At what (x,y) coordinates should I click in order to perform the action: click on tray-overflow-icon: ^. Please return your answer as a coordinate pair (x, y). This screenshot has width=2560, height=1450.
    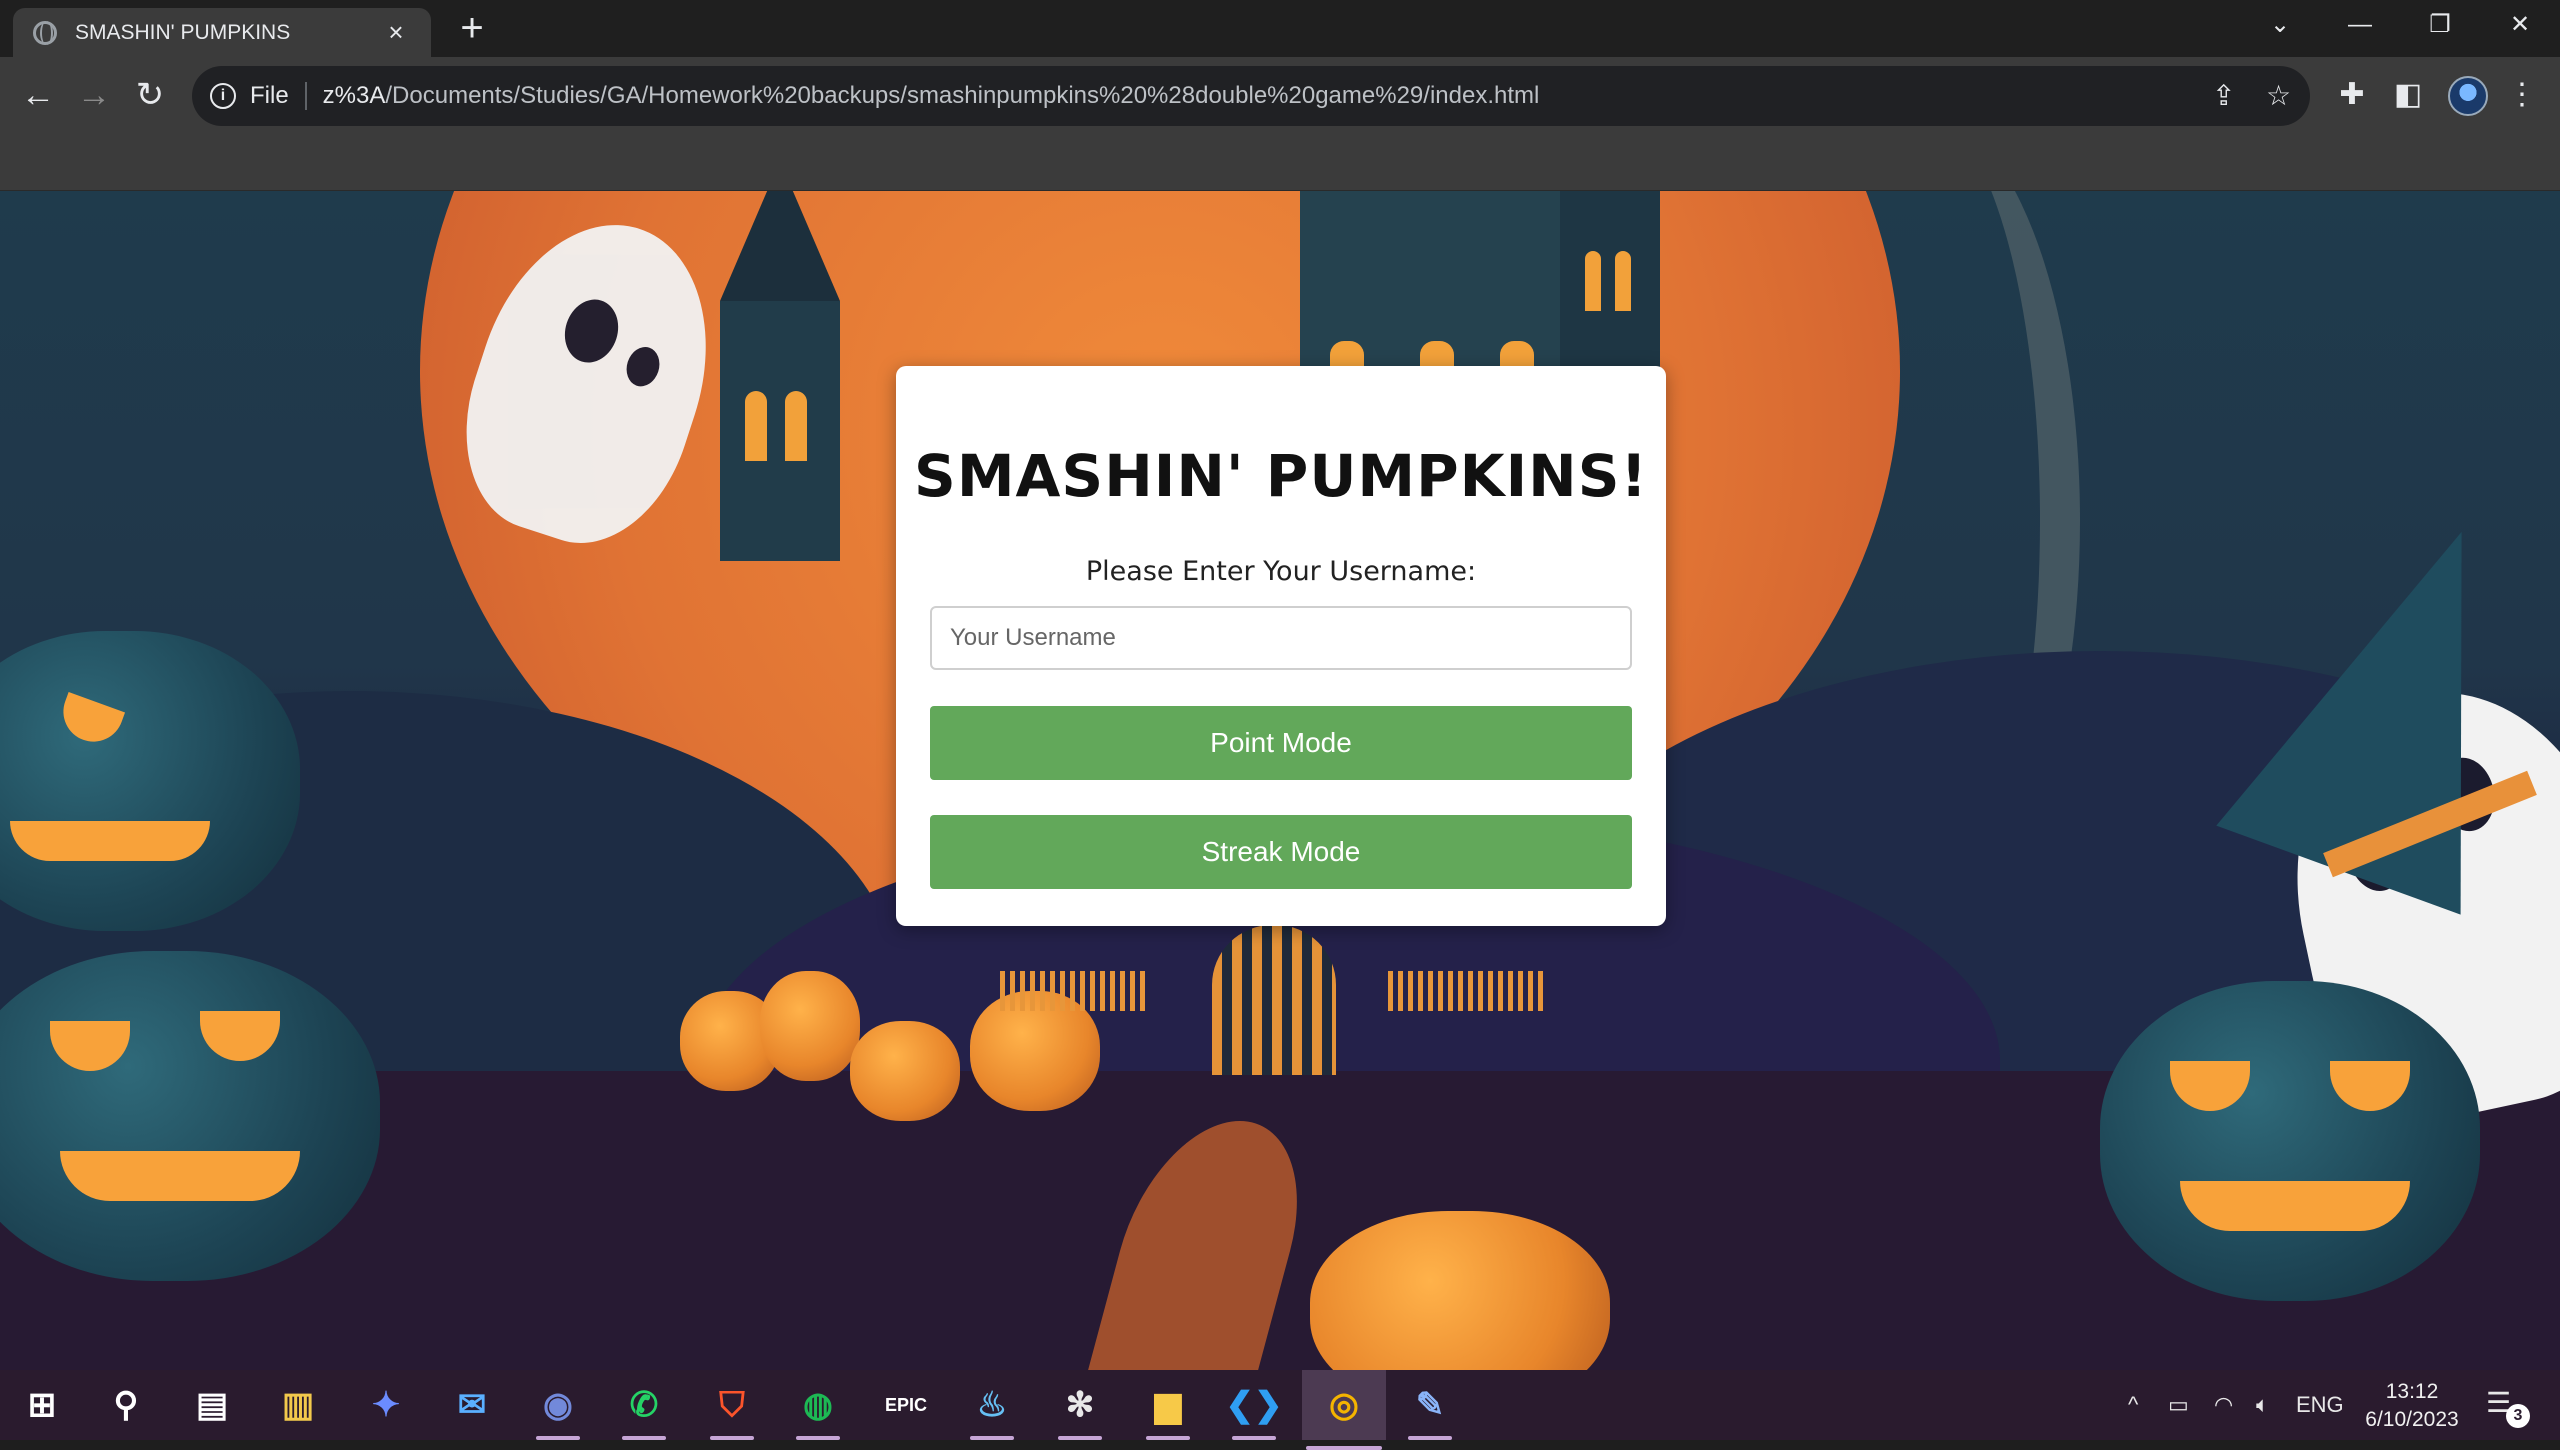
    Looking at the image, I should click on (2133, 1405).